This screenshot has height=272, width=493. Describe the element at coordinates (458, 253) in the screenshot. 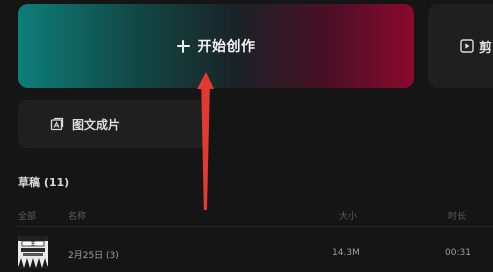

I see `draft-duration: 00:31` at that location.